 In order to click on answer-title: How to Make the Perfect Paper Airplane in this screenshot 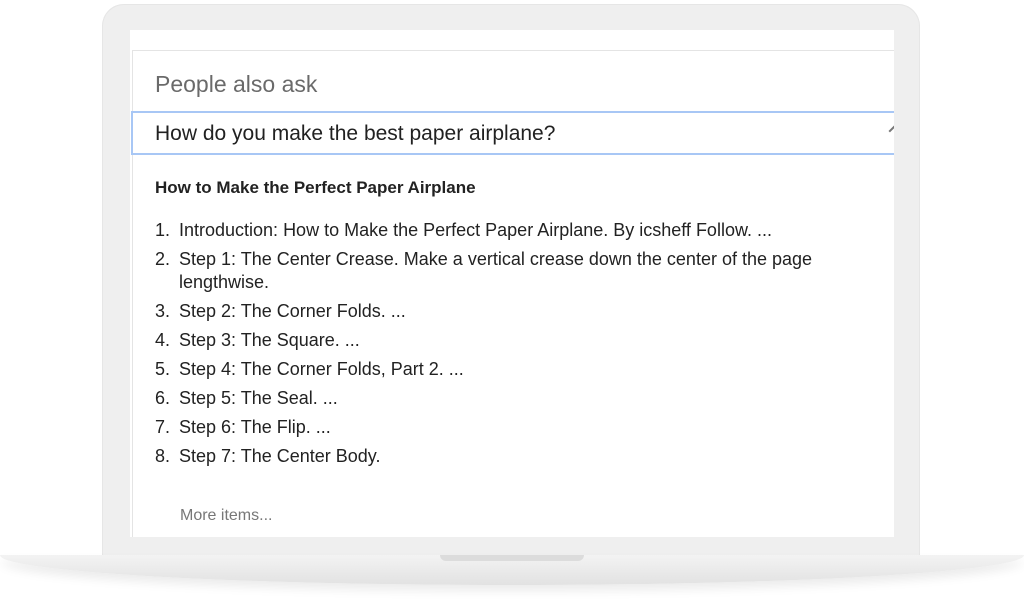, I will do `click(315, 187)`.